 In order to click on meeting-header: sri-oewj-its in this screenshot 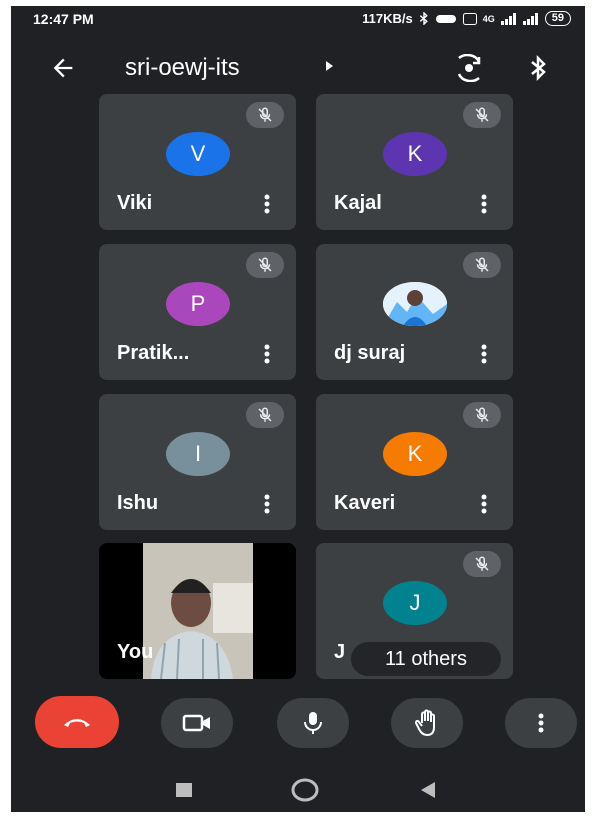, I will do `click(298, 68)`.